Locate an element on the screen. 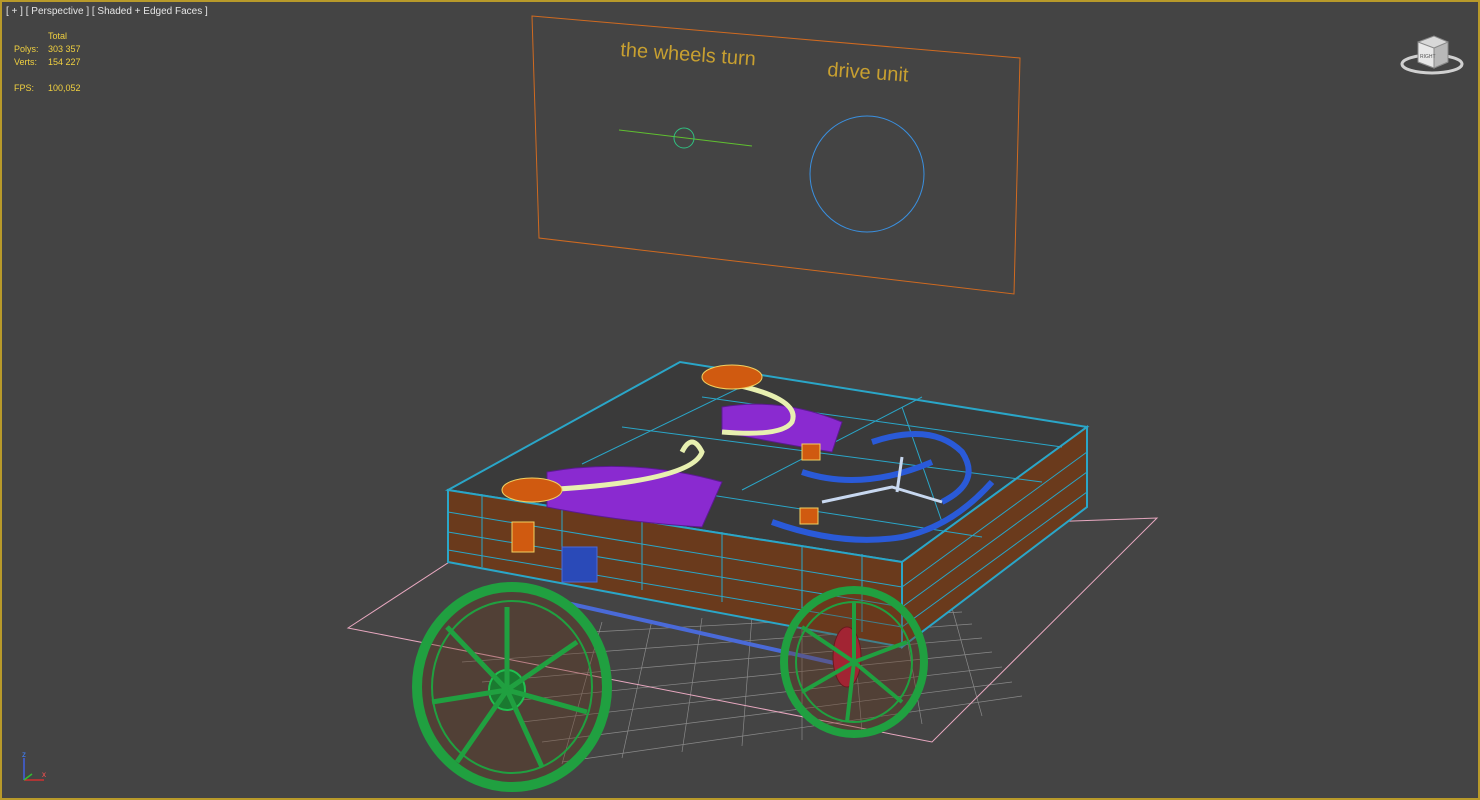 Image resolution: width=1480 pixels, height=800 pixels. fps-value: 100,052 is located at coordinates (64, 88).